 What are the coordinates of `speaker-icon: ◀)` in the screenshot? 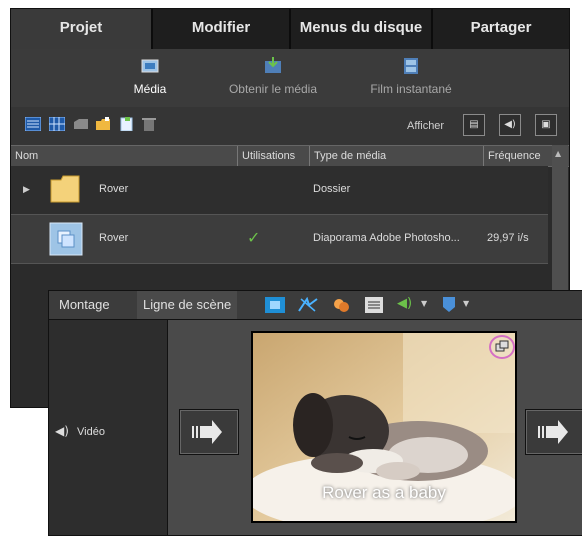 It's located at (510, 124).